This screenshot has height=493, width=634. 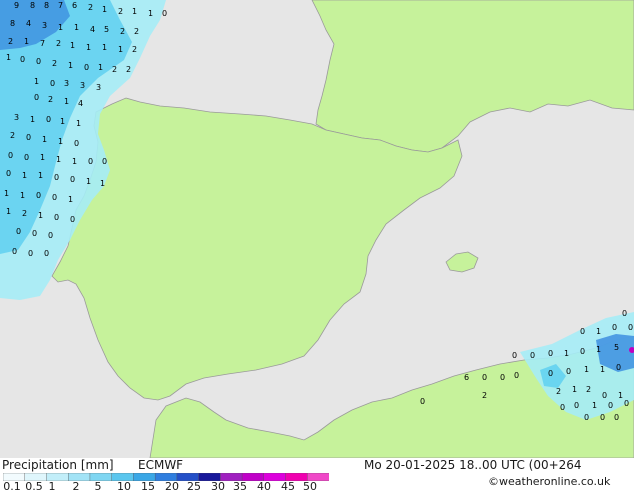 What do you see at coordinates (124, 486) in the screenshot?
I see `colorbar-tick-label: 10` at bounding box center [124, 486].